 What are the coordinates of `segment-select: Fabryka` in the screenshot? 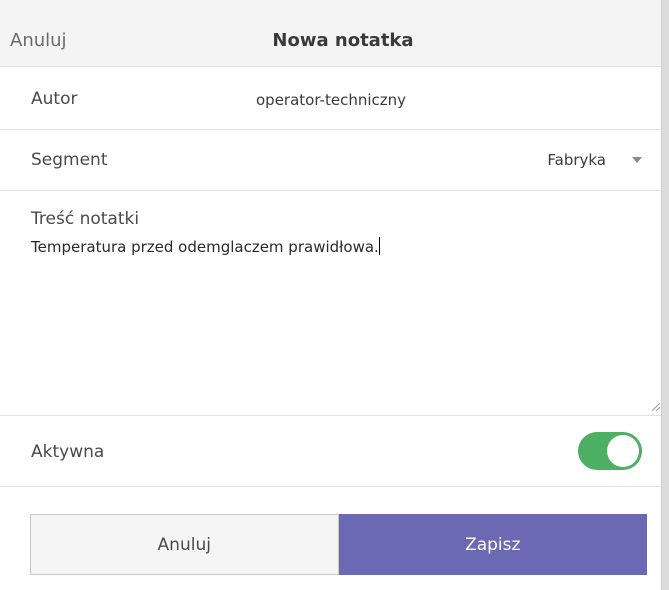 It's located at (594, 160).